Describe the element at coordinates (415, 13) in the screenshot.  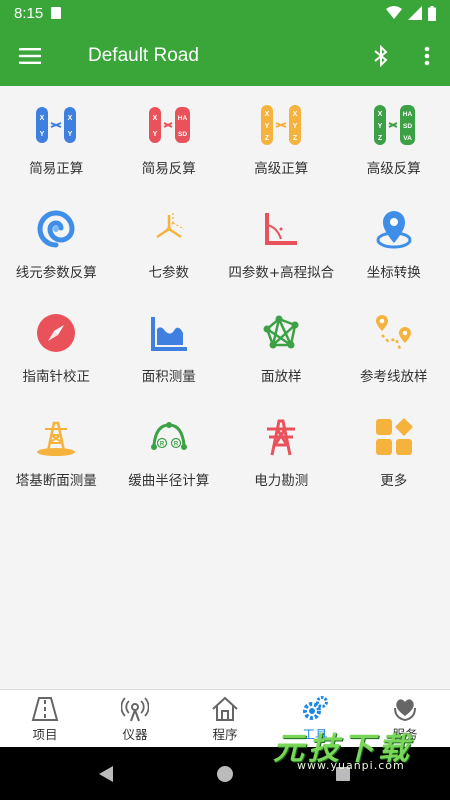
I see `signal-icon` at that location.